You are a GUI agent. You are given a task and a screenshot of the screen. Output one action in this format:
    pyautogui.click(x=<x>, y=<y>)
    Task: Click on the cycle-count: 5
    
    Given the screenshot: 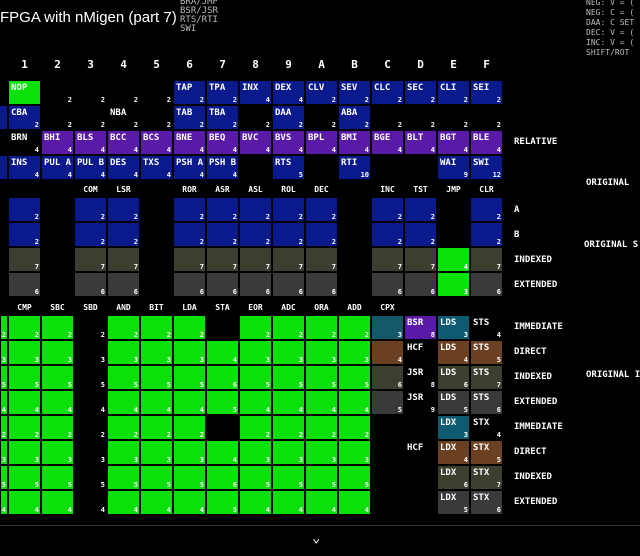 What is the action you would take?
    pyautogui.click(x=3, y=385)
    